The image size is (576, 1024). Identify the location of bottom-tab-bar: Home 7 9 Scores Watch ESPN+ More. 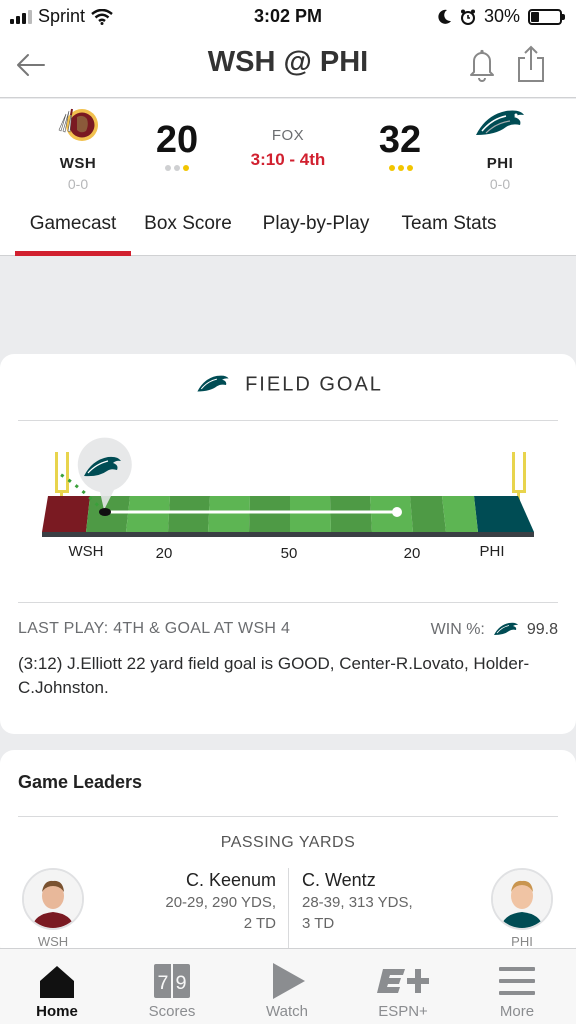
(288, 986).